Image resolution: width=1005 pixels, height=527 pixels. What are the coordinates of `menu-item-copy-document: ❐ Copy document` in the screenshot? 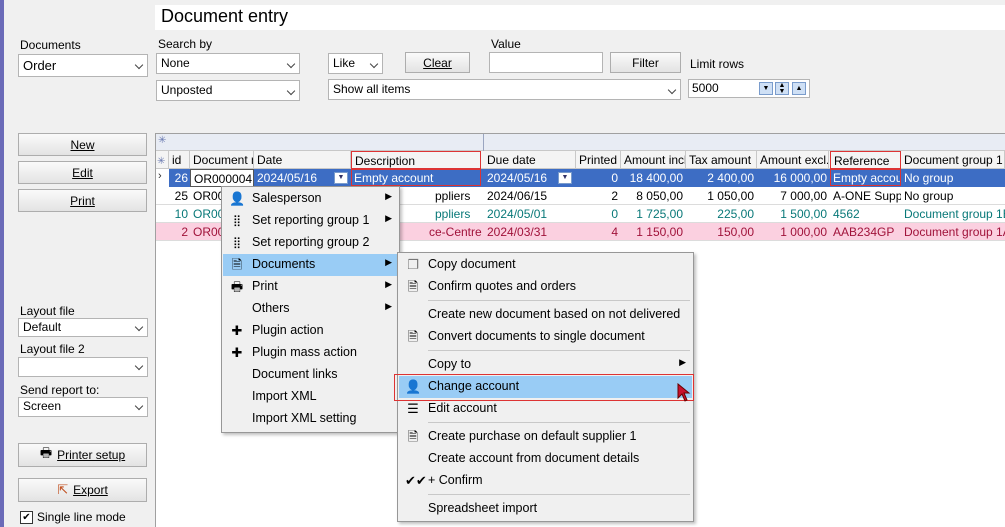 It's located at (545, 265).